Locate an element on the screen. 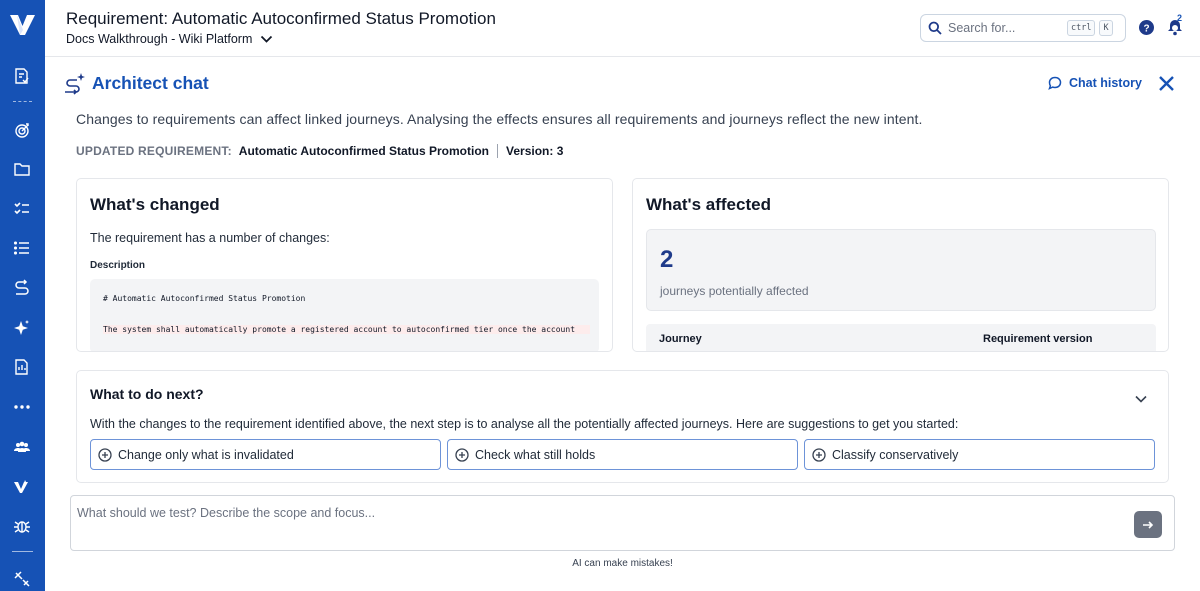  sidebar is located at coordinates (22, 295).